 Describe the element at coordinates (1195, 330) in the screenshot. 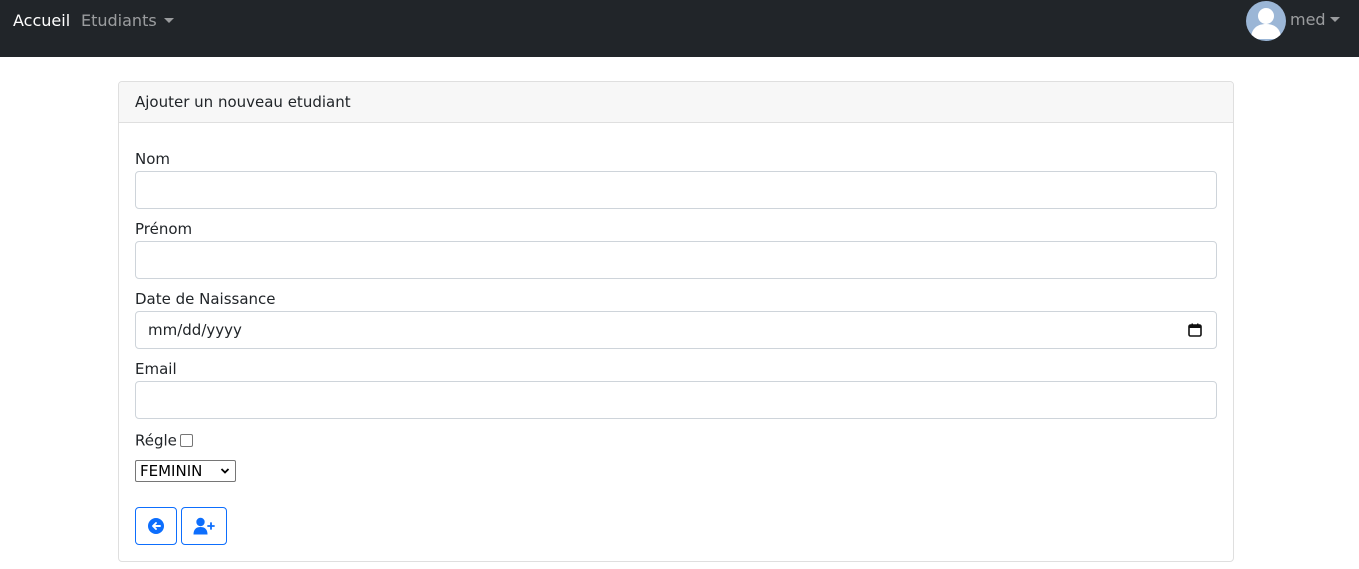

I see `calendar-icon` at that location.